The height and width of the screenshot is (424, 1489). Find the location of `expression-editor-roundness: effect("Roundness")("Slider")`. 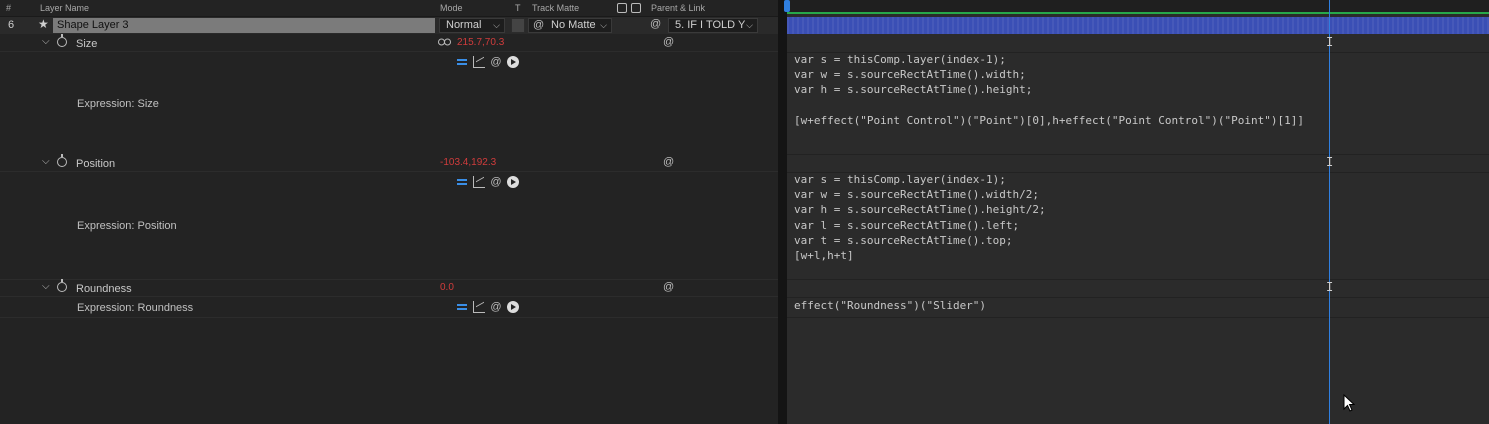

expression-editor-roundness: effect("Roundness")("Slider") is located at coordinates (890, 305).